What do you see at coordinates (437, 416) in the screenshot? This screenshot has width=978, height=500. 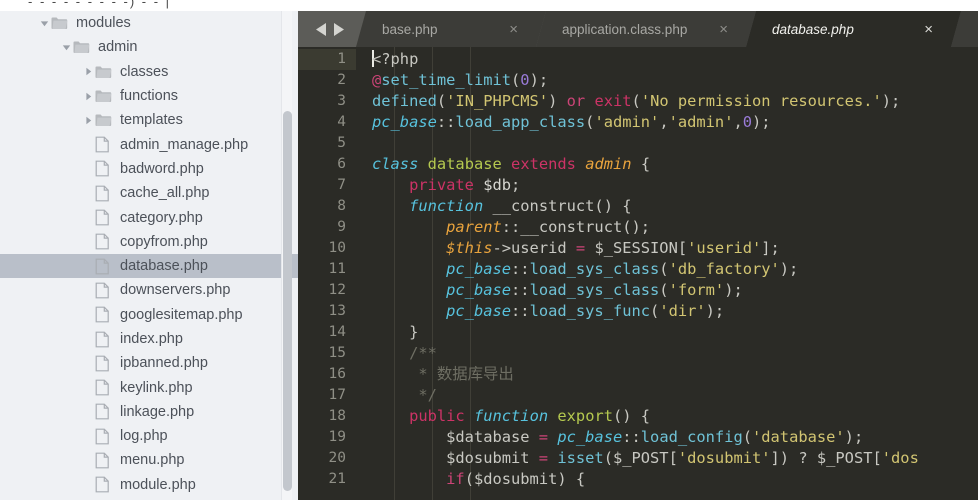 I see `code-token: public` at bounding box center [437, 416].